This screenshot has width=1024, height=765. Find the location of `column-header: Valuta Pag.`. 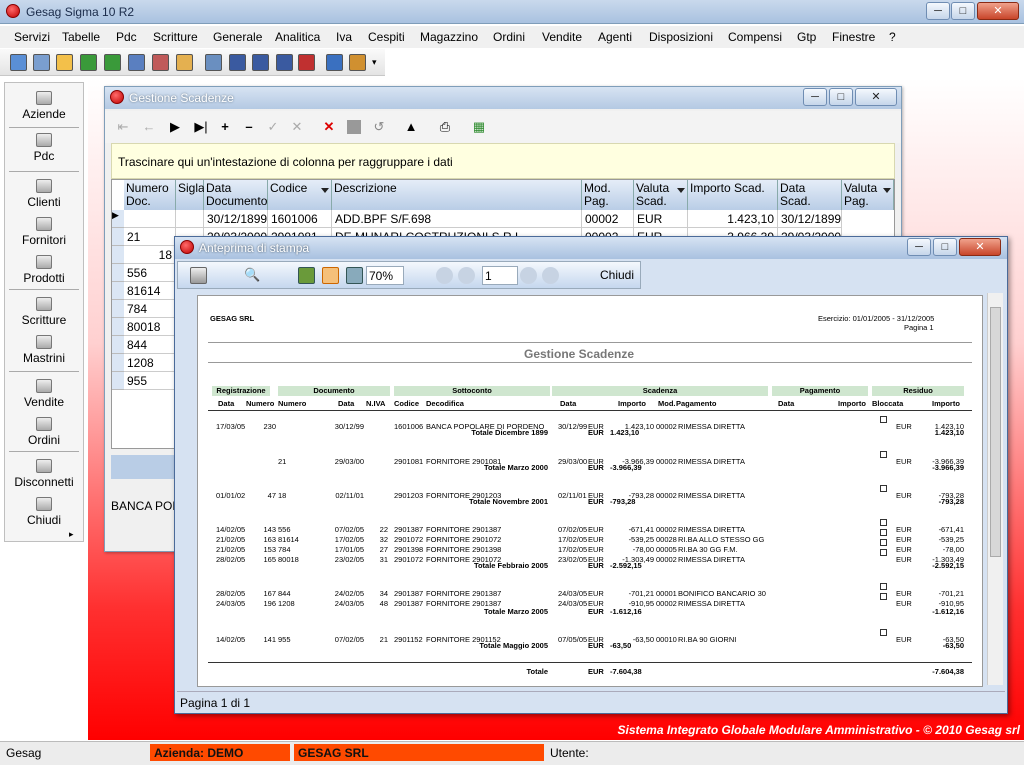

column-header: Valuta Pag. is located at coordinates (868, 195).